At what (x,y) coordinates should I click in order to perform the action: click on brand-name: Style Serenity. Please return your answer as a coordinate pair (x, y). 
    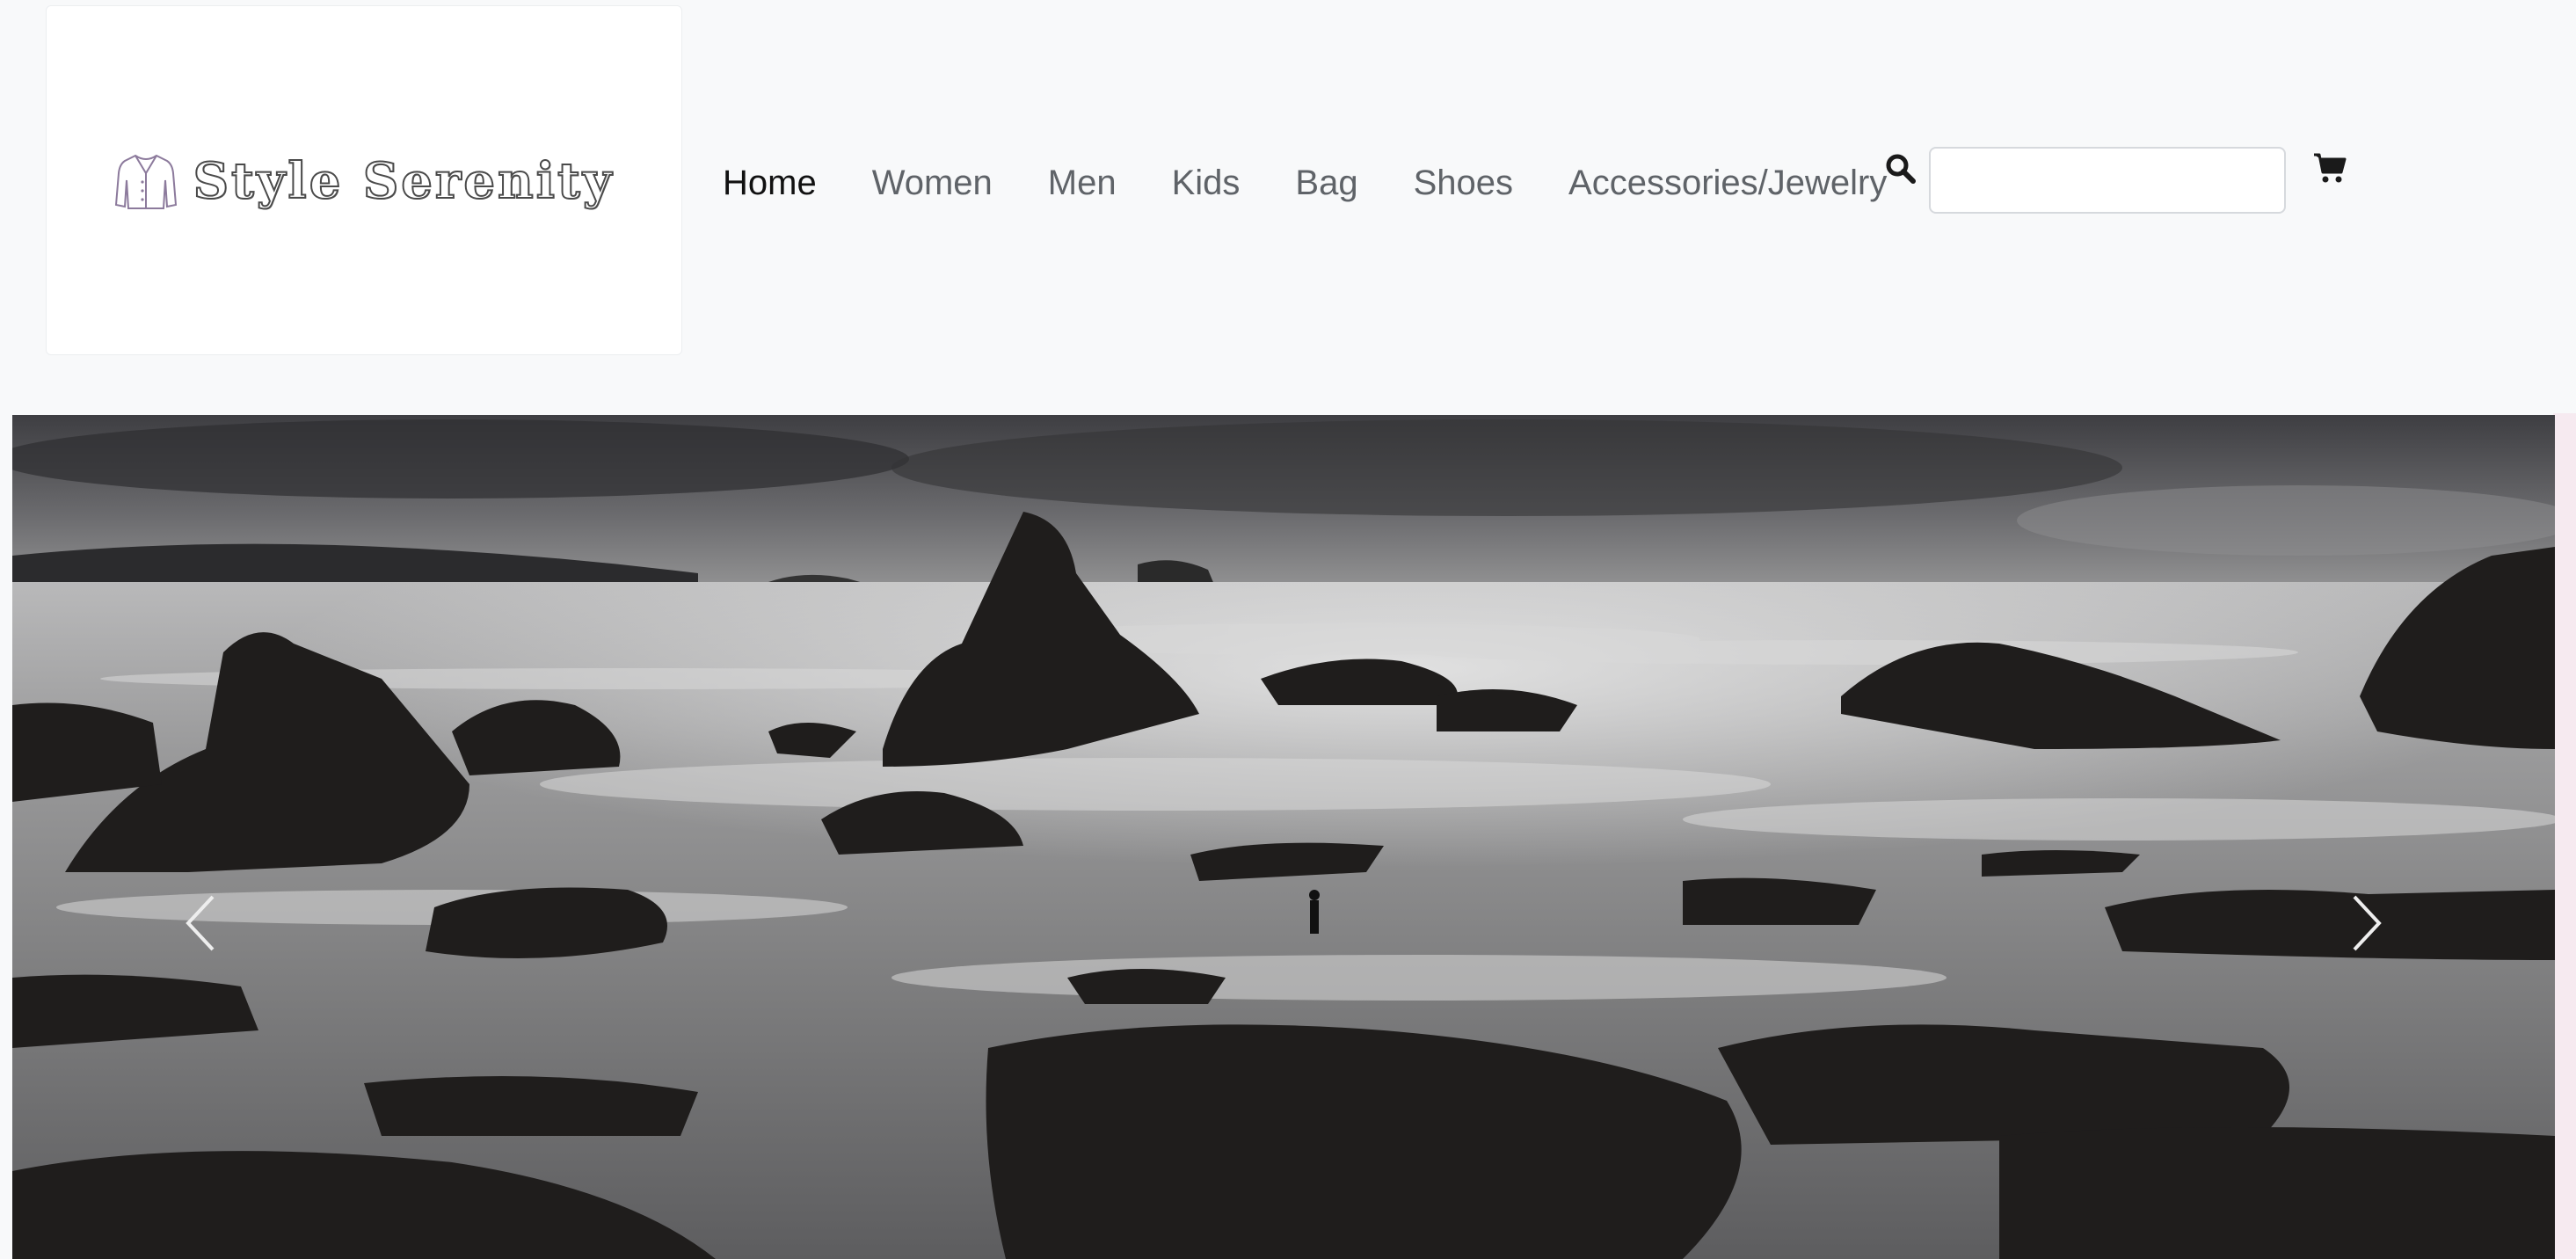
    Looking at the image, I should click on (404, 181).